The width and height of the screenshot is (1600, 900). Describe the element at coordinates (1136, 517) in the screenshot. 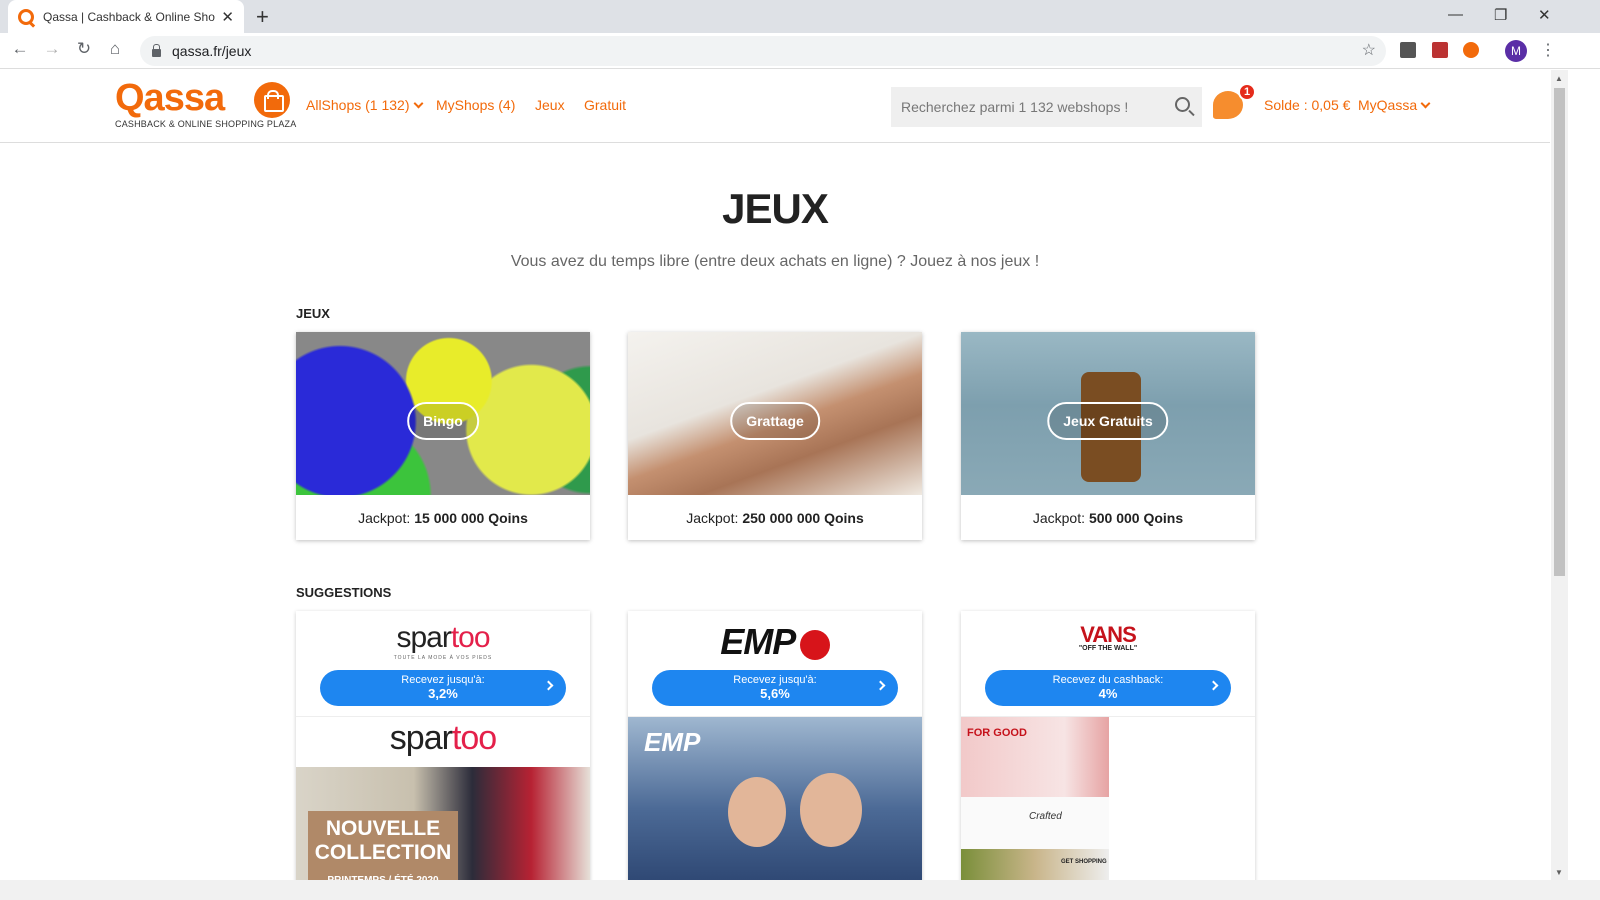

I see `jackpot-value: 500 000 Qoins` at that location.